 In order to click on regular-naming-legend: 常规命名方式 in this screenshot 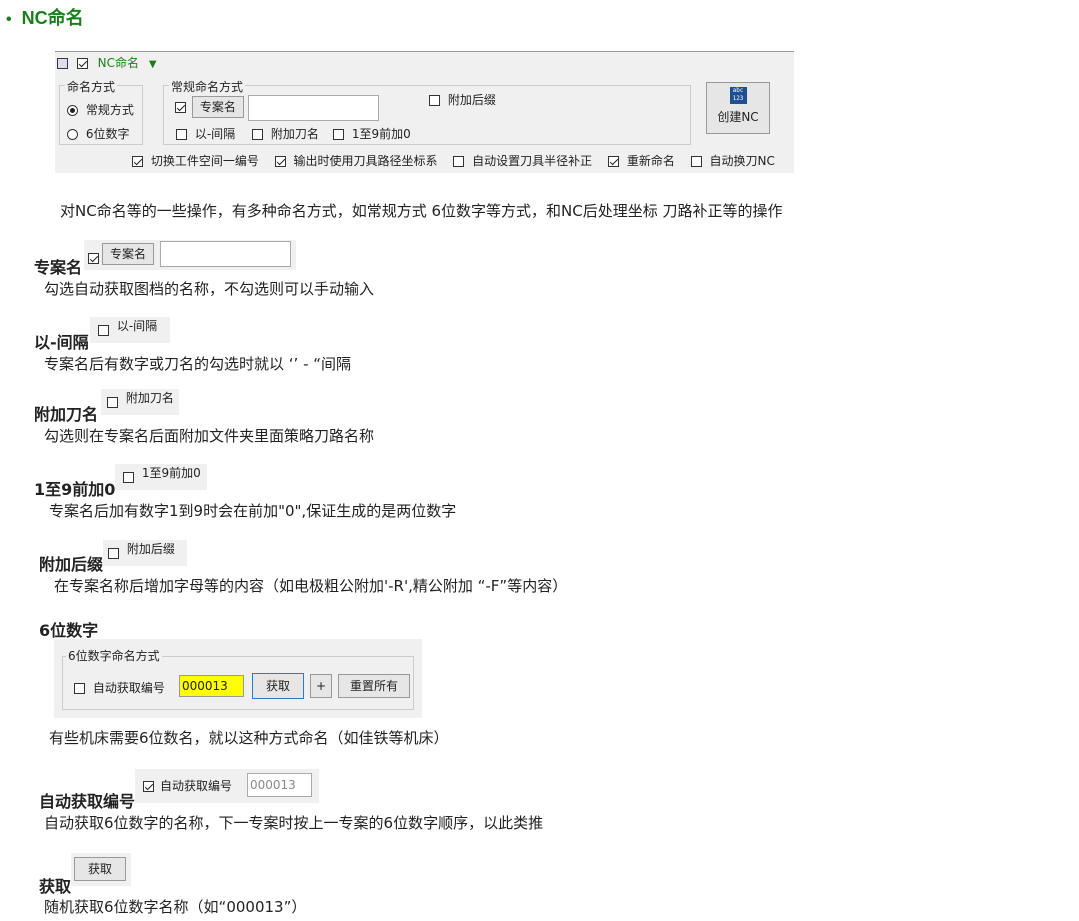, I will do `click(207, 86)`.